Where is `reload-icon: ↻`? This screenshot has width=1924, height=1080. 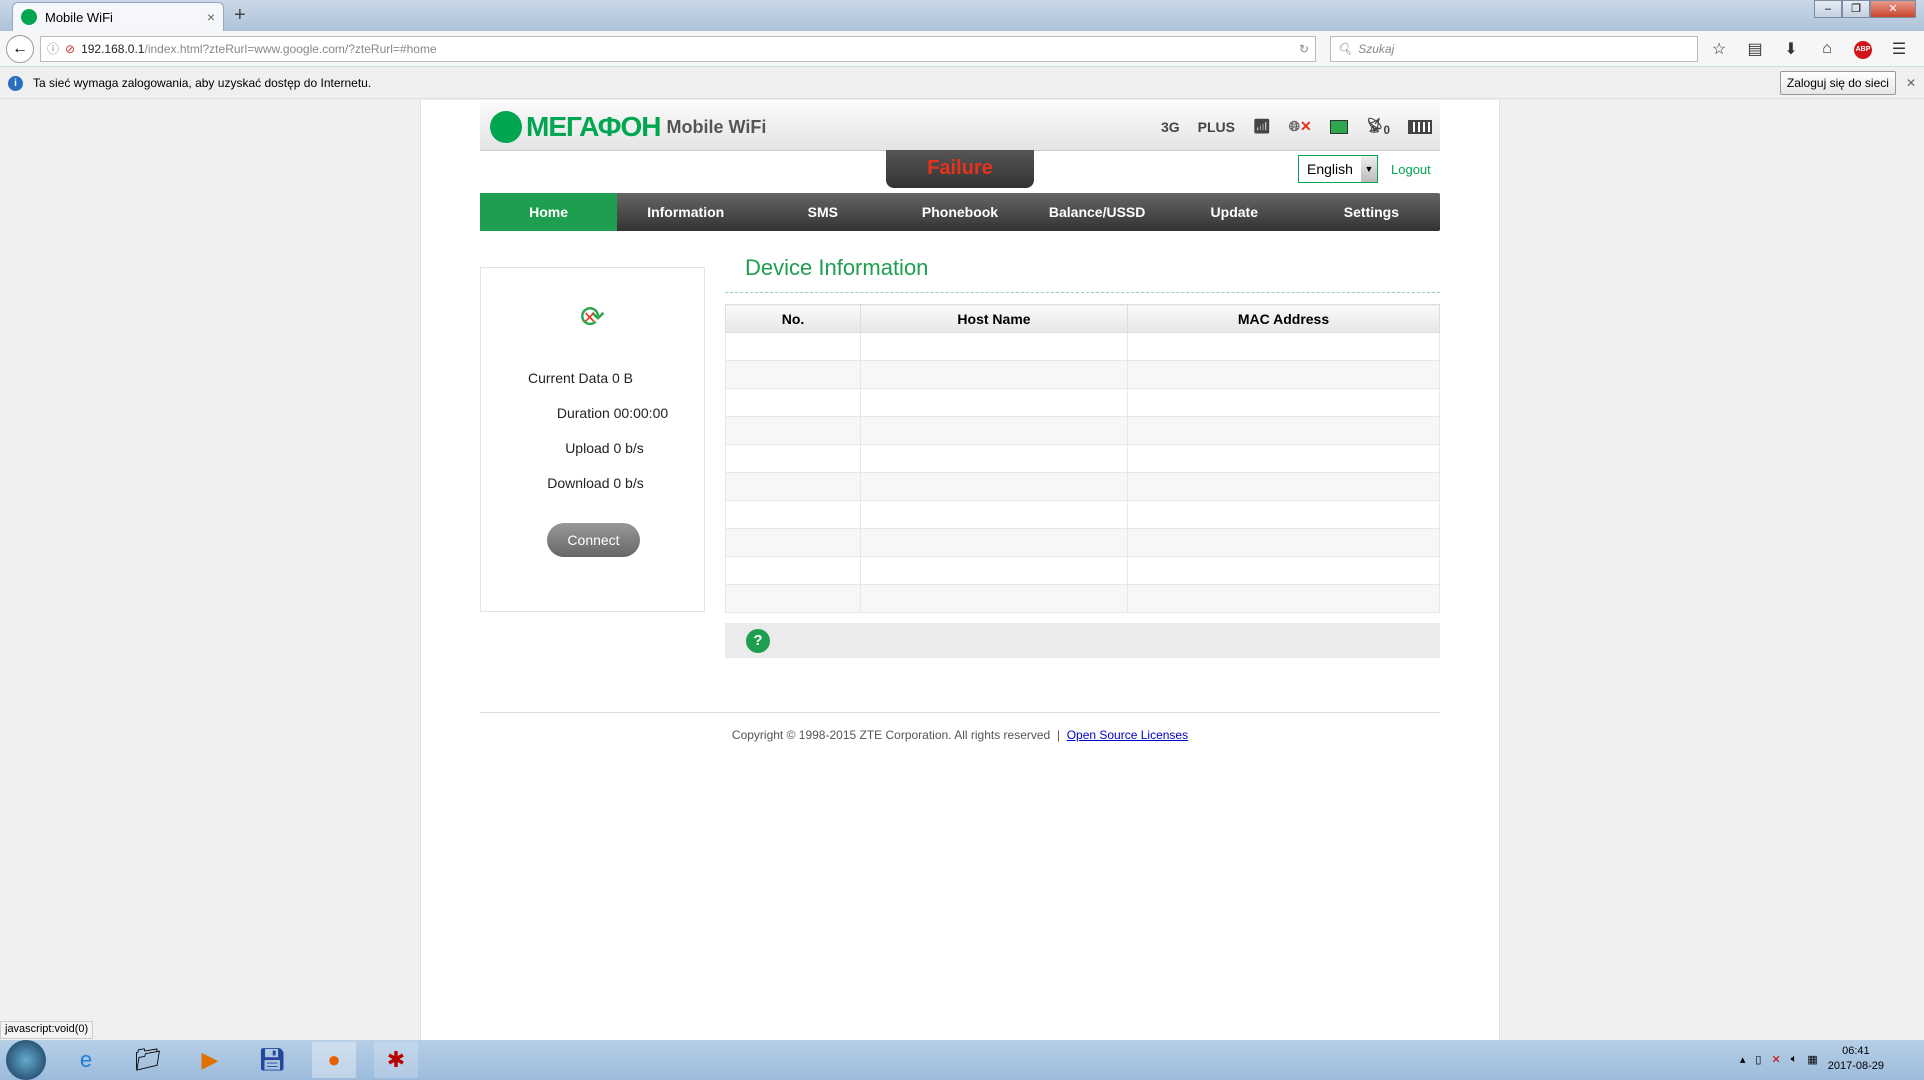 reload-icon: ↻ is located at coordinates (1304, 49).